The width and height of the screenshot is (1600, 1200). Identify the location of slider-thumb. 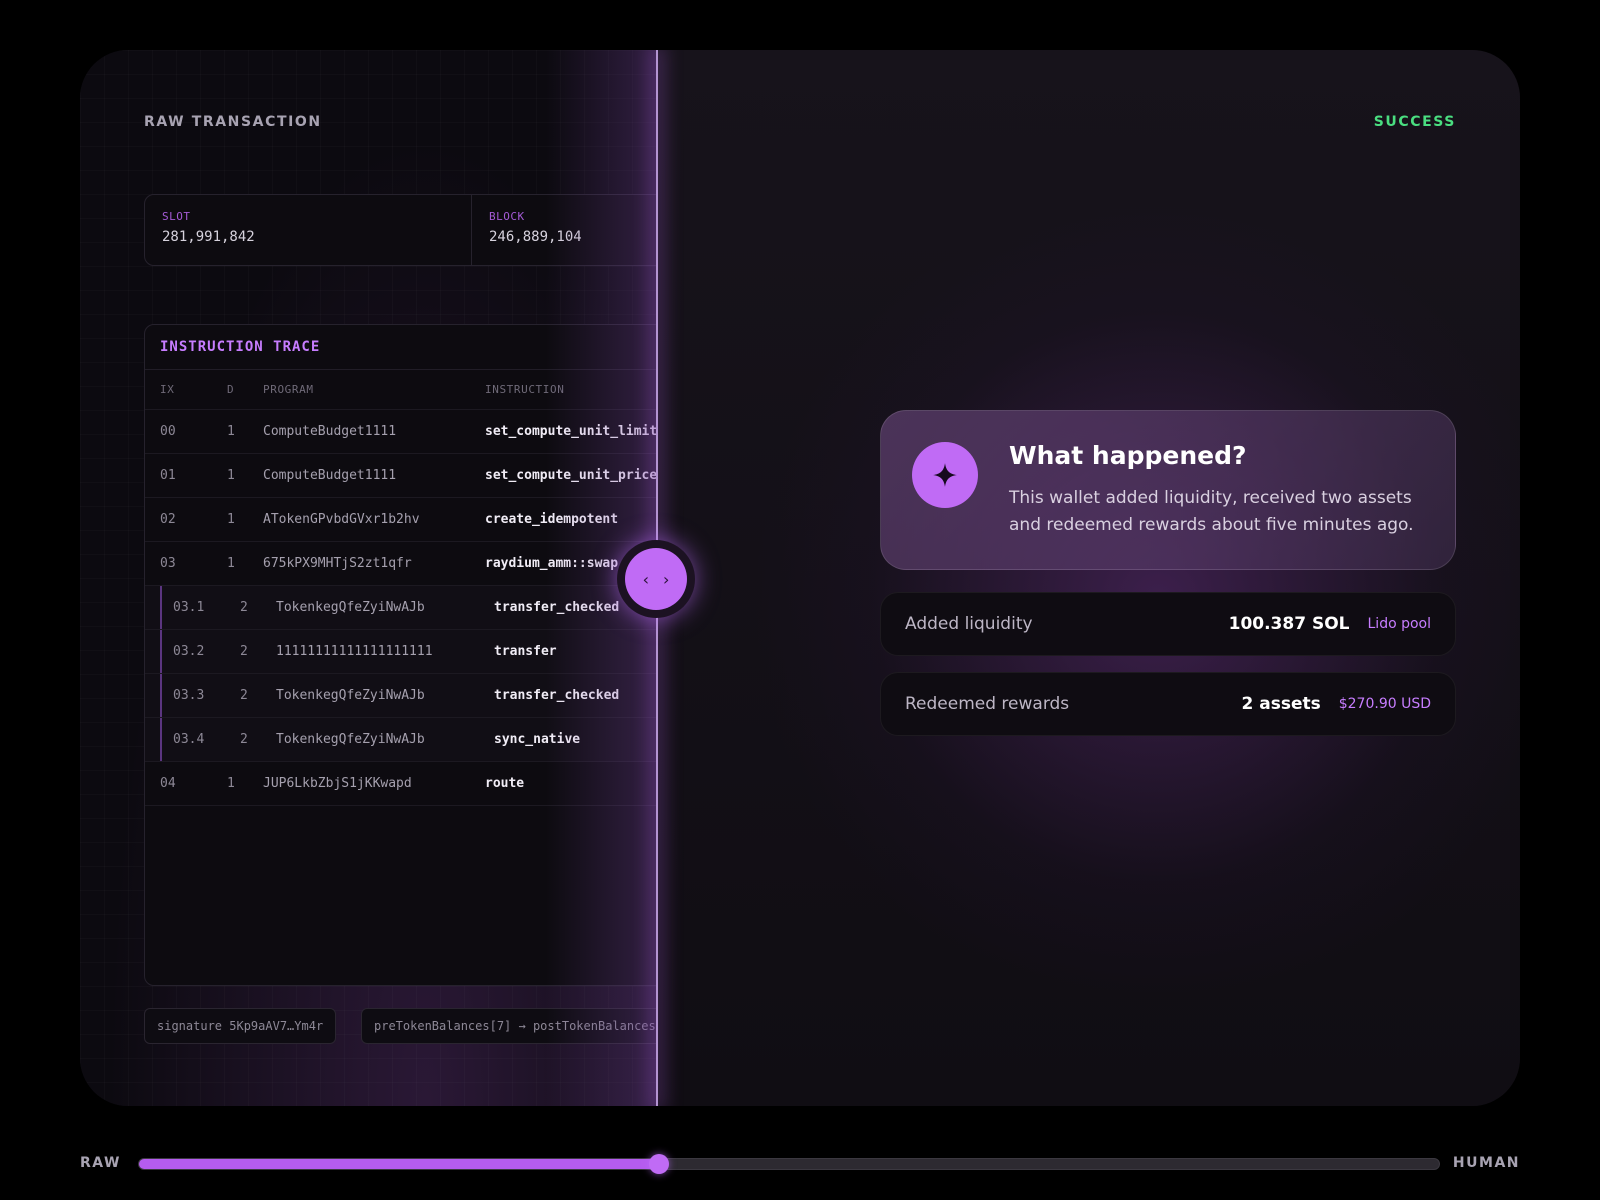
(658, 1164).